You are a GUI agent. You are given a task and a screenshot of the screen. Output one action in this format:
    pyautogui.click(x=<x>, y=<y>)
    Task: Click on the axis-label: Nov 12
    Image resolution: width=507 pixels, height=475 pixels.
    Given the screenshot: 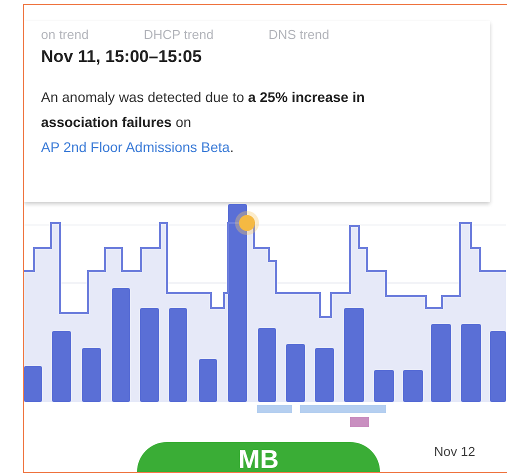 What is the action you would take?
    pyautogui.click(x=455, y=451)
    